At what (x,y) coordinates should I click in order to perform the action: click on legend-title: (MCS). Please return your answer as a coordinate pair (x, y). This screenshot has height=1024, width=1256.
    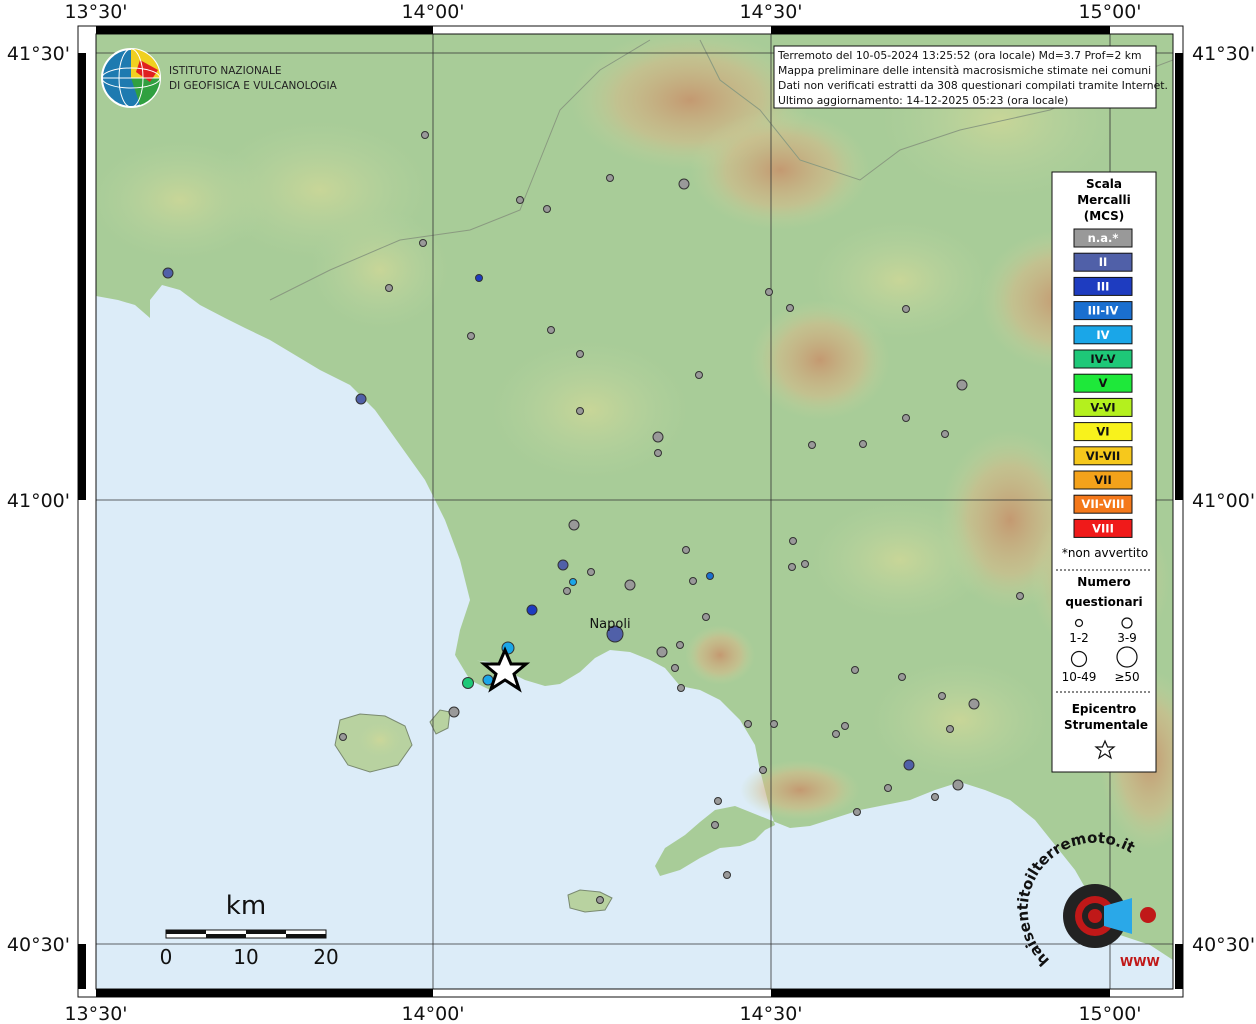
    Looking at the image, I should click on (1104, 216).